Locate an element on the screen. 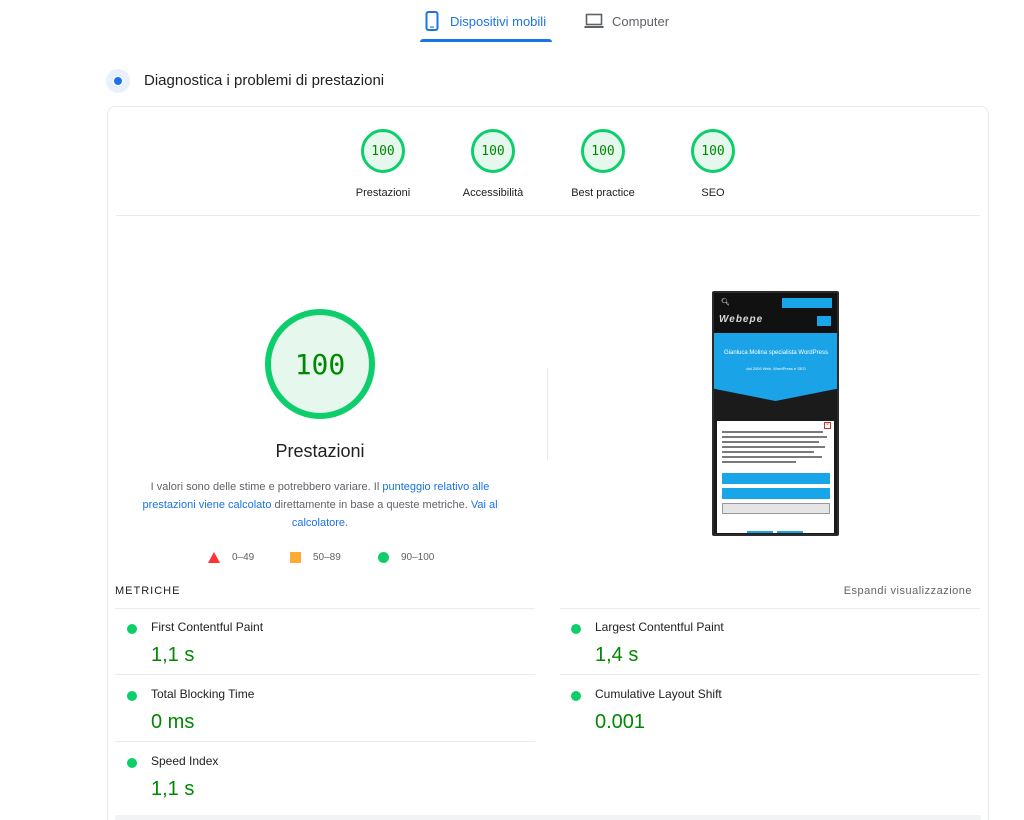 This screenshot has height=820, width=1024. legend-pass: 90–100 is located at coordinates (406, 557).